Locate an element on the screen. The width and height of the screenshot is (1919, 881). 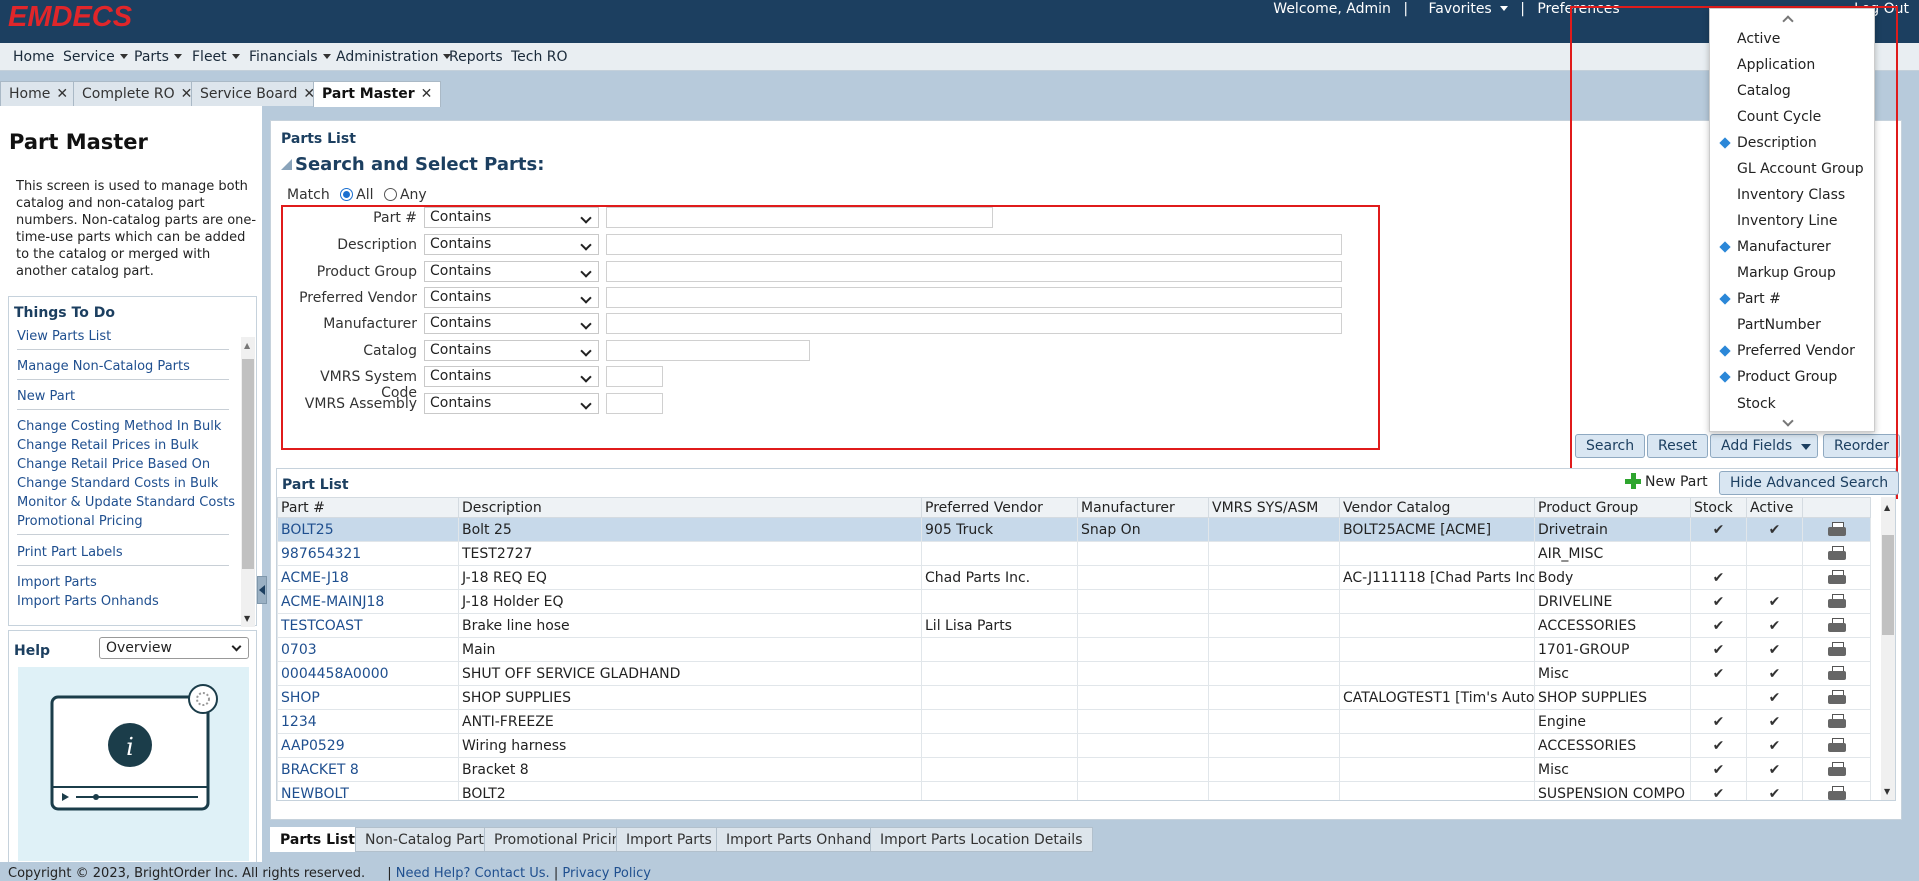
search-title: Search and Select Parts: is located at coordinates (412, 164).